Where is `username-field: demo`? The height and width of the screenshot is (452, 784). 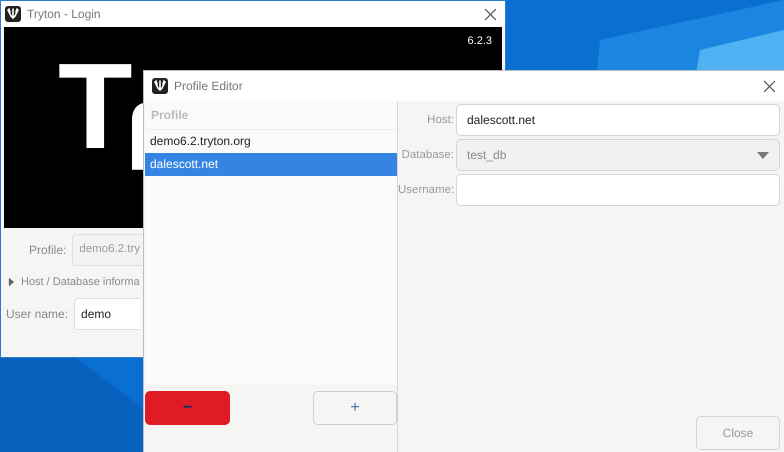
username-field: demo is located at coordinates (107, 314).